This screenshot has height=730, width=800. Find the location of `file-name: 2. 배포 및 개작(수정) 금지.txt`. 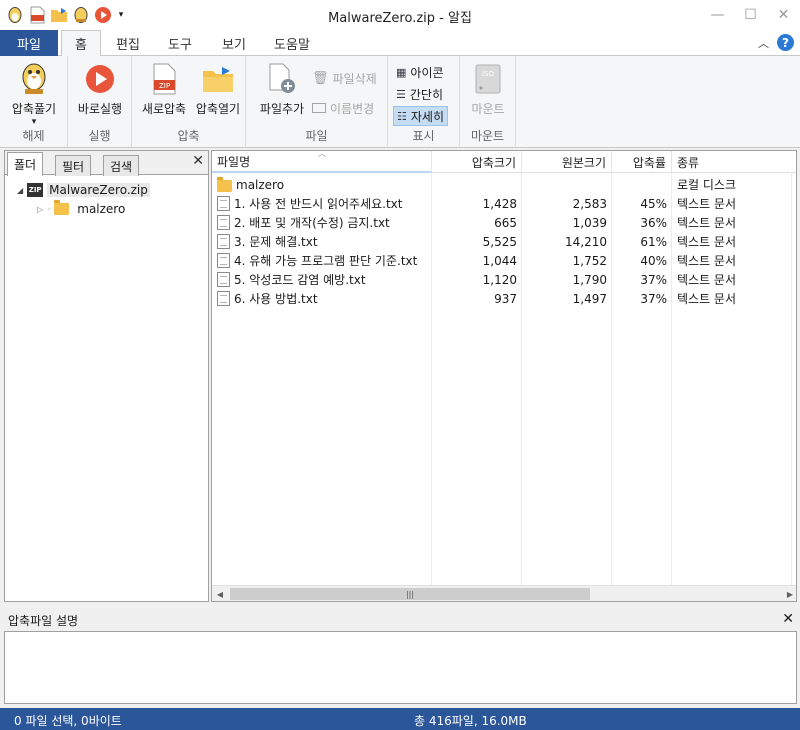

file-name: 2. 배포 및 개작(수정) 금지.txt is located at coordinates (312, 223).